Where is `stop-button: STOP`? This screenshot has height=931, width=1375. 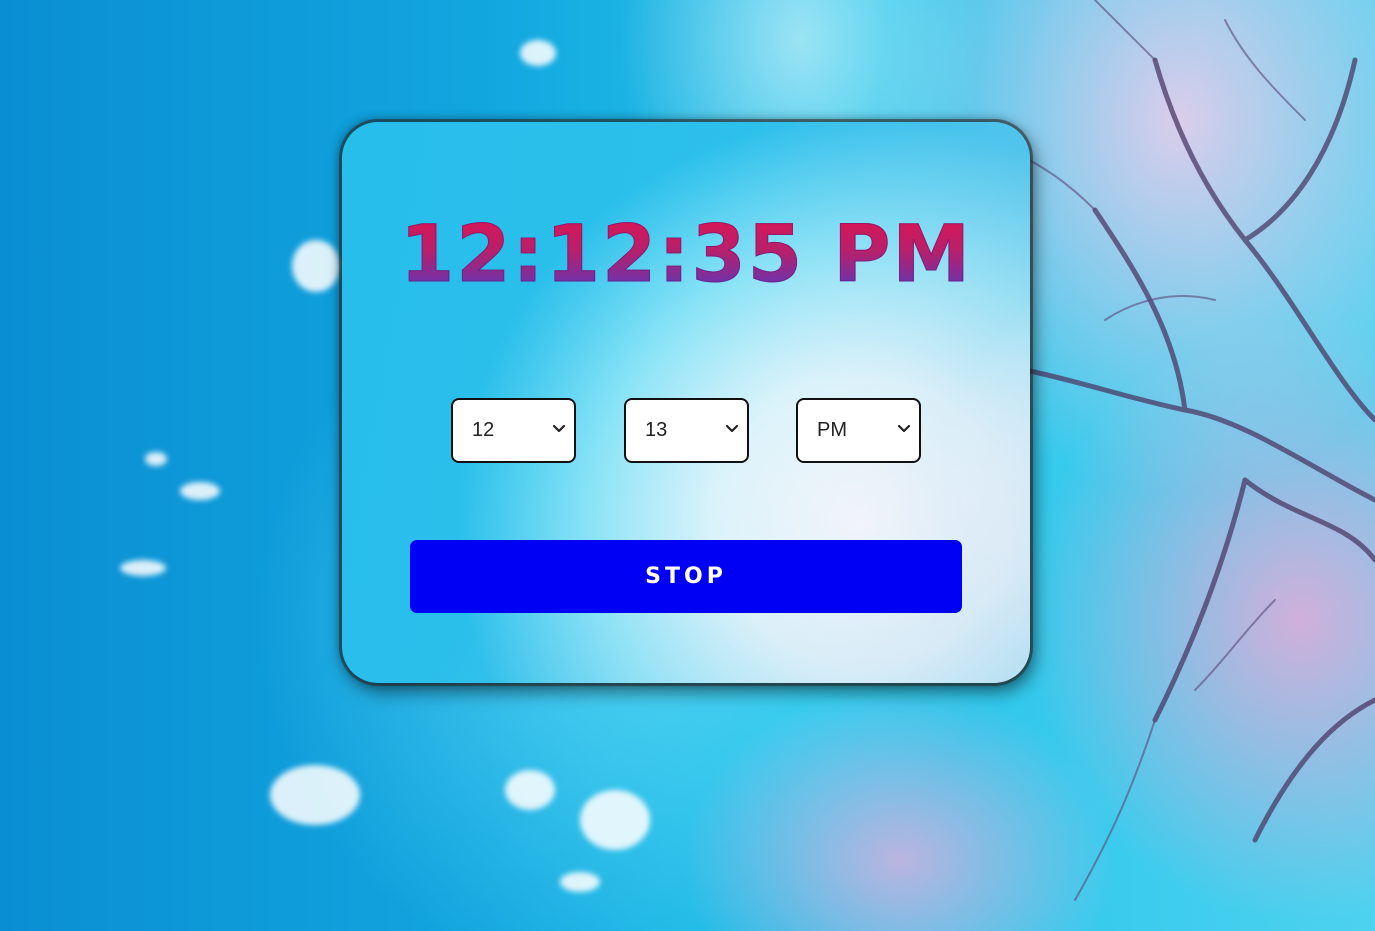 stop-button: STOP is located at coordinates (686, 576).